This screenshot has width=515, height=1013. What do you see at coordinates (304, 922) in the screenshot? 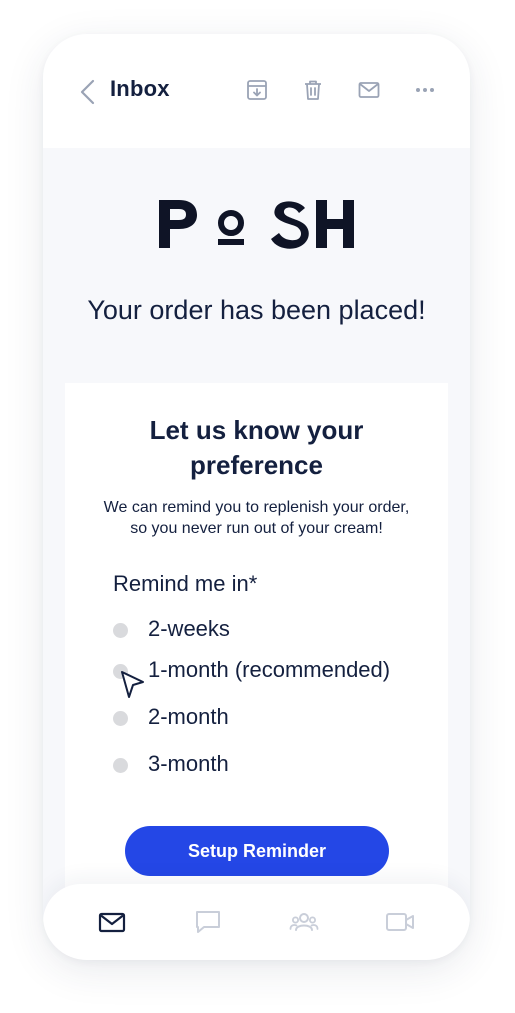
I see `people-icon` at bounding box center [304, 922].